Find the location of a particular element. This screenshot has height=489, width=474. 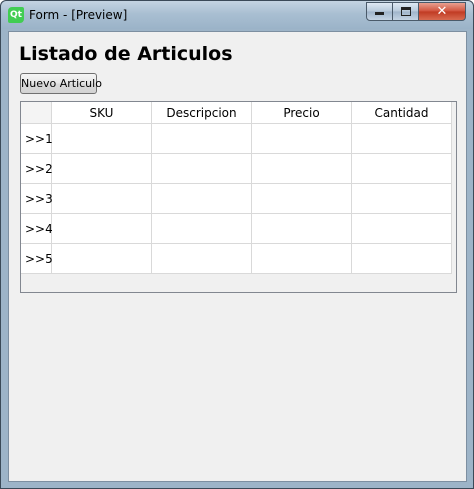

maximize-button is located at coordinates (405, 11).